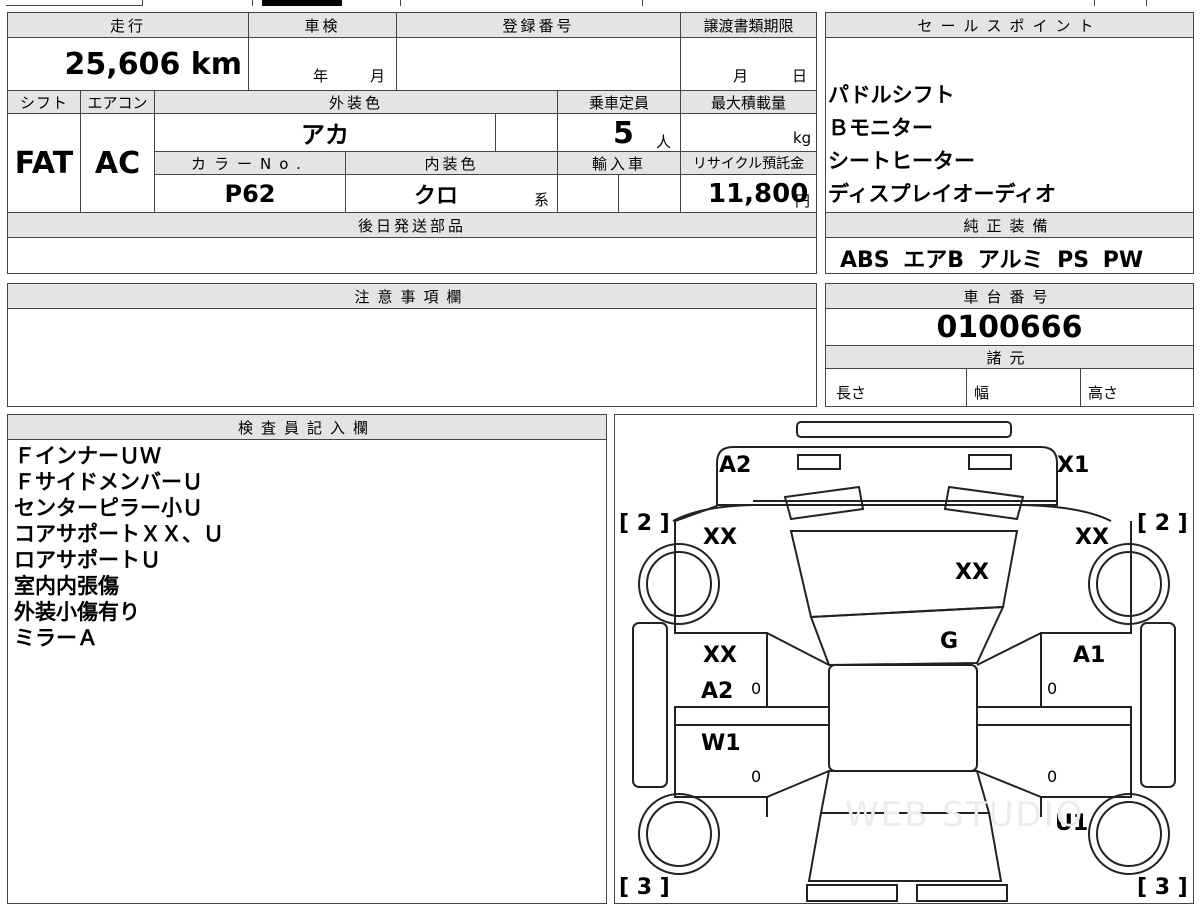 The image size is (1200, 904). What do you see at coordinates (128, 25) in the screenshot?
I see `mileage-label: 走行` at bounding box center [128, 25].